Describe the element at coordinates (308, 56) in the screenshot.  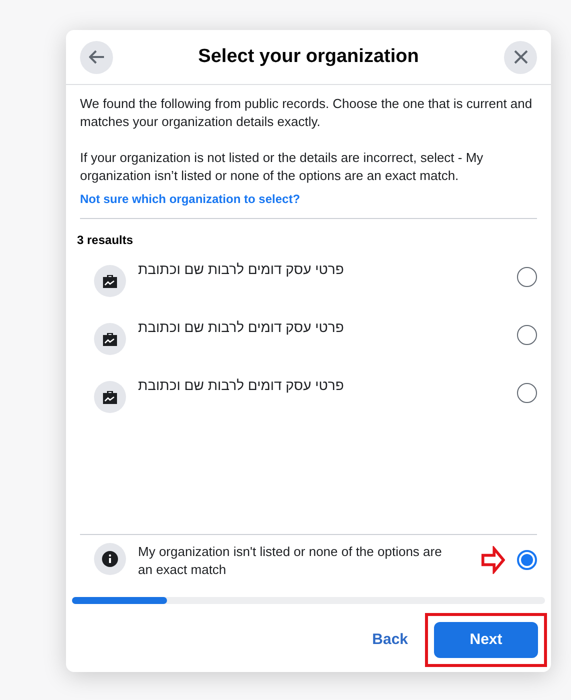
I see `dialog-title: Select your organization` at that location.